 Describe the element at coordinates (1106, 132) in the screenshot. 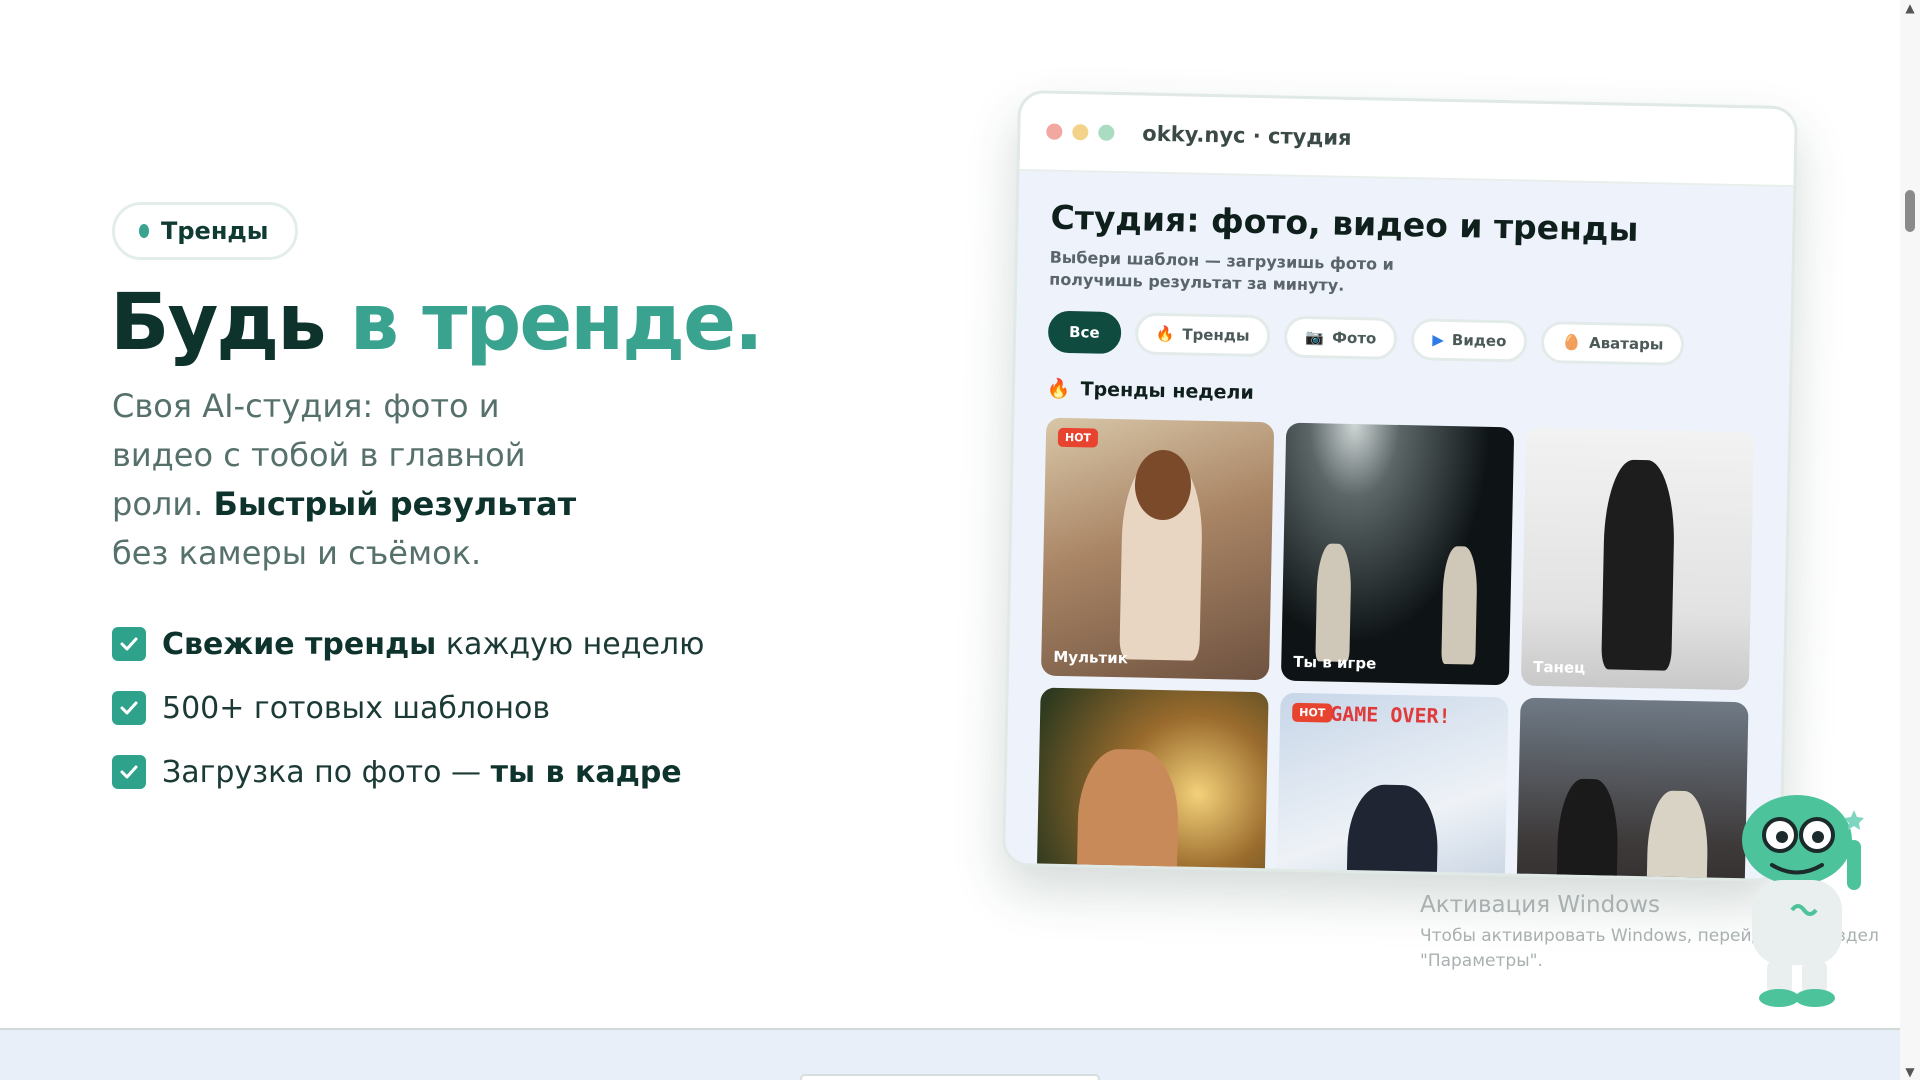

I see `window-maximize-dot-icon` at that location.